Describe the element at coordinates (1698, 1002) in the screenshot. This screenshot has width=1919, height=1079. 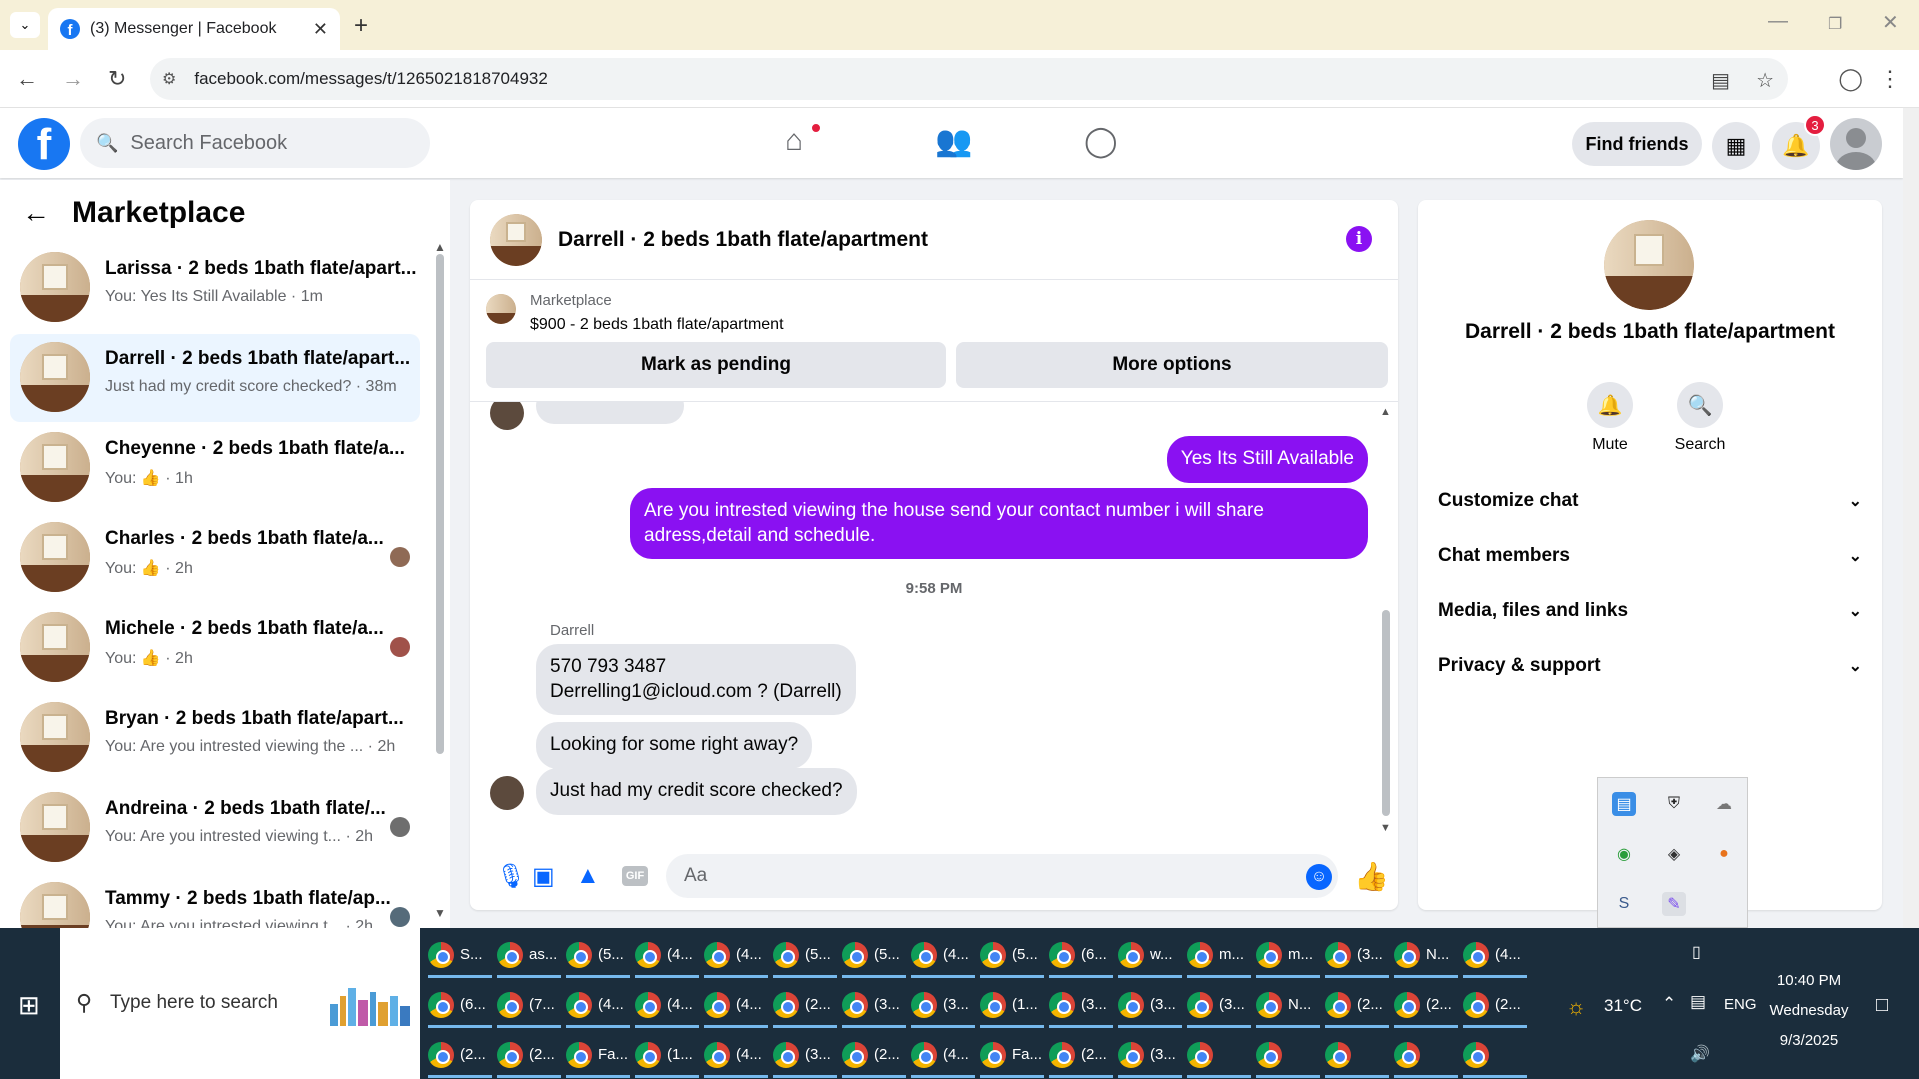
I see `network-icon: ▤` at that location.